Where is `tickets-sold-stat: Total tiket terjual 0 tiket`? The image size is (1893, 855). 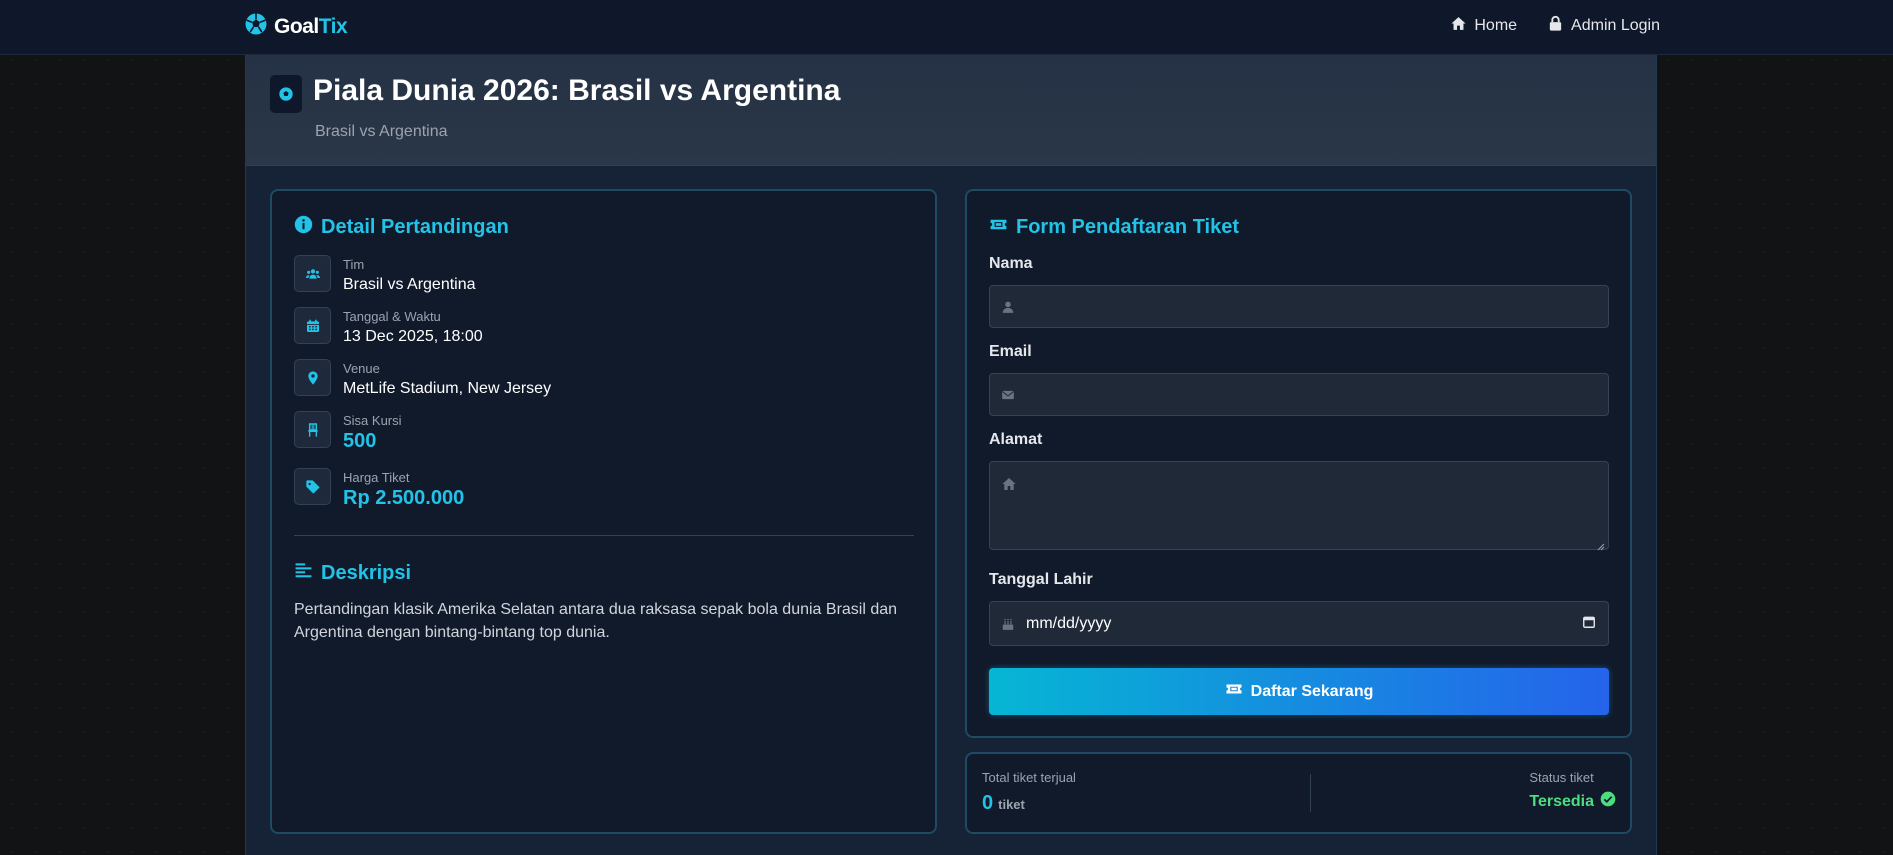 tickets-sold-stat: Total tiket terjual 0 tiket is located at coordinates (1029, 792).